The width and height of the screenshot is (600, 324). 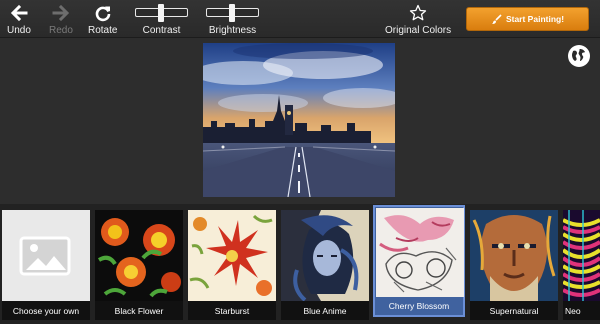 I want to click on contrast-label: Contrast, so click(x=161, y=30).